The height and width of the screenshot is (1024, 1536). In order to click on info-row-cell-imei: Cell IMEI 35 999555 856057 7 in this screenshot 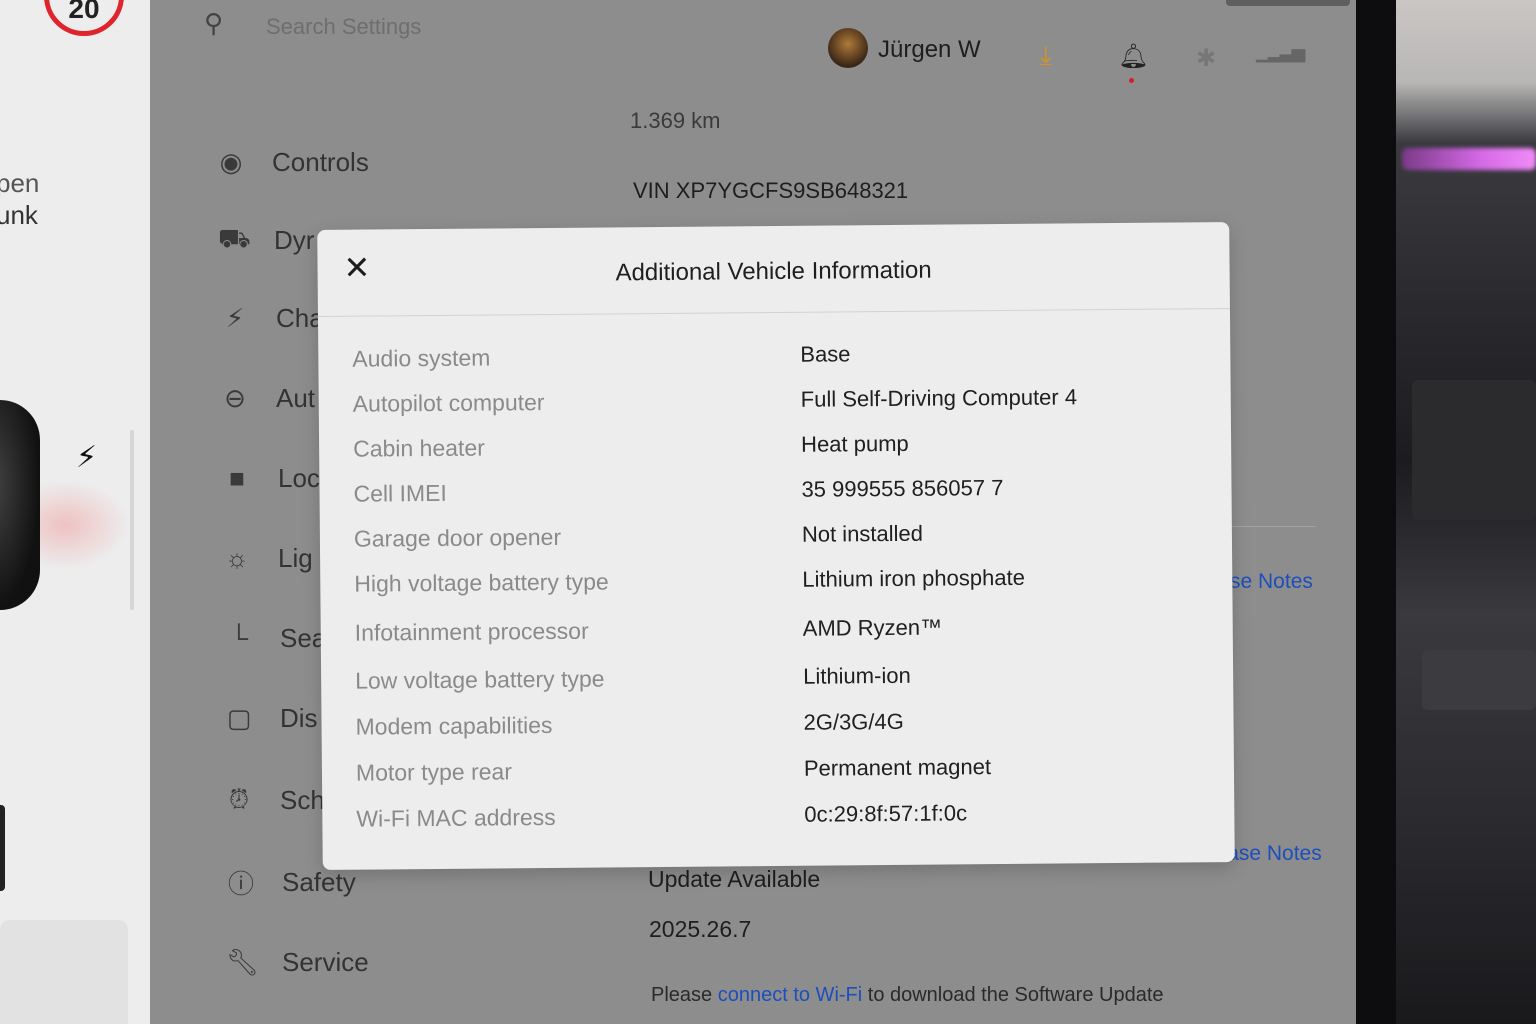, I will do `click(775, 492)`.